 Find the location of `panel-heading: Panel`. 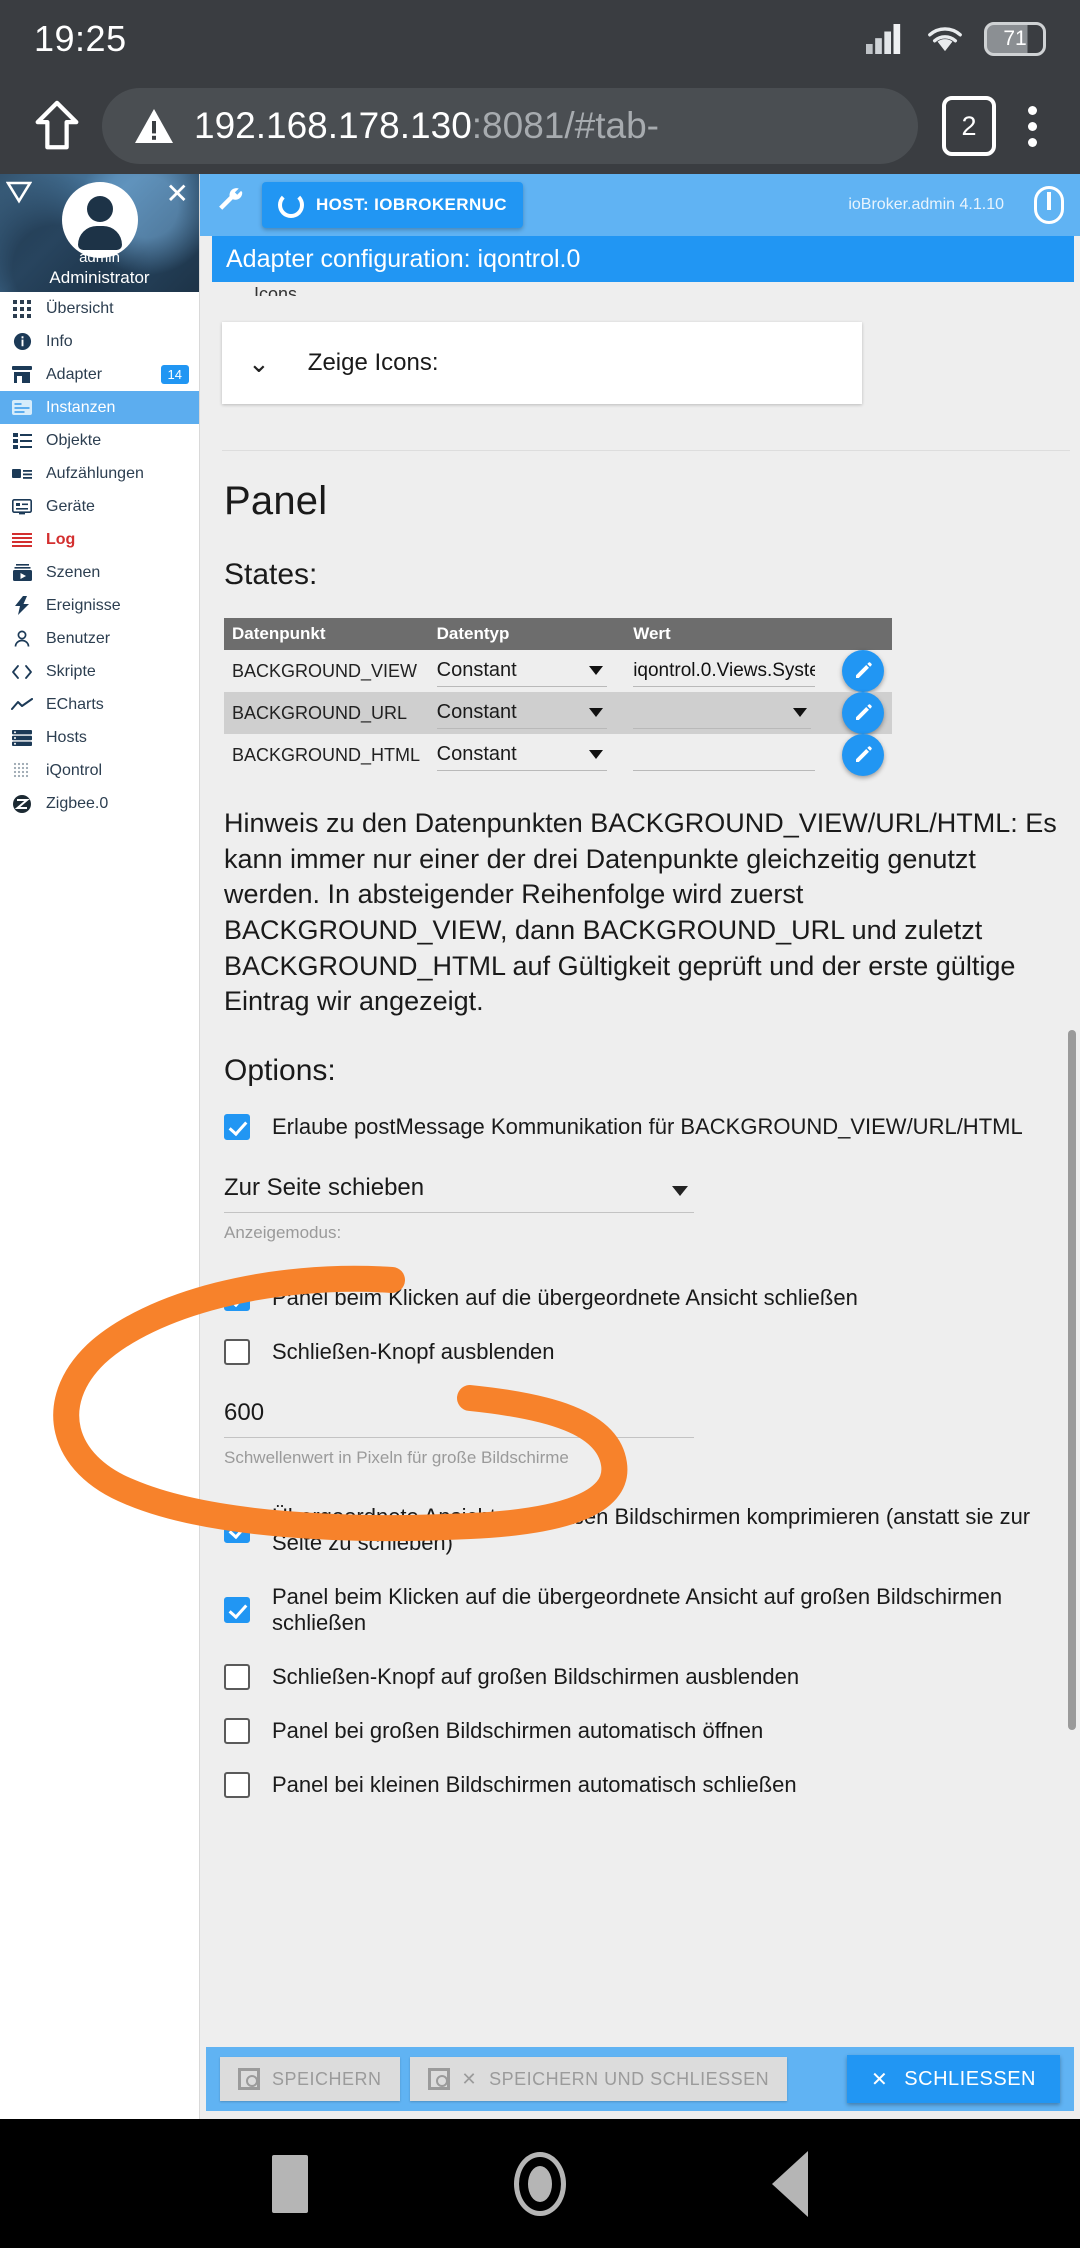

panel-heading: Panel is located at coordinates (276, 501).